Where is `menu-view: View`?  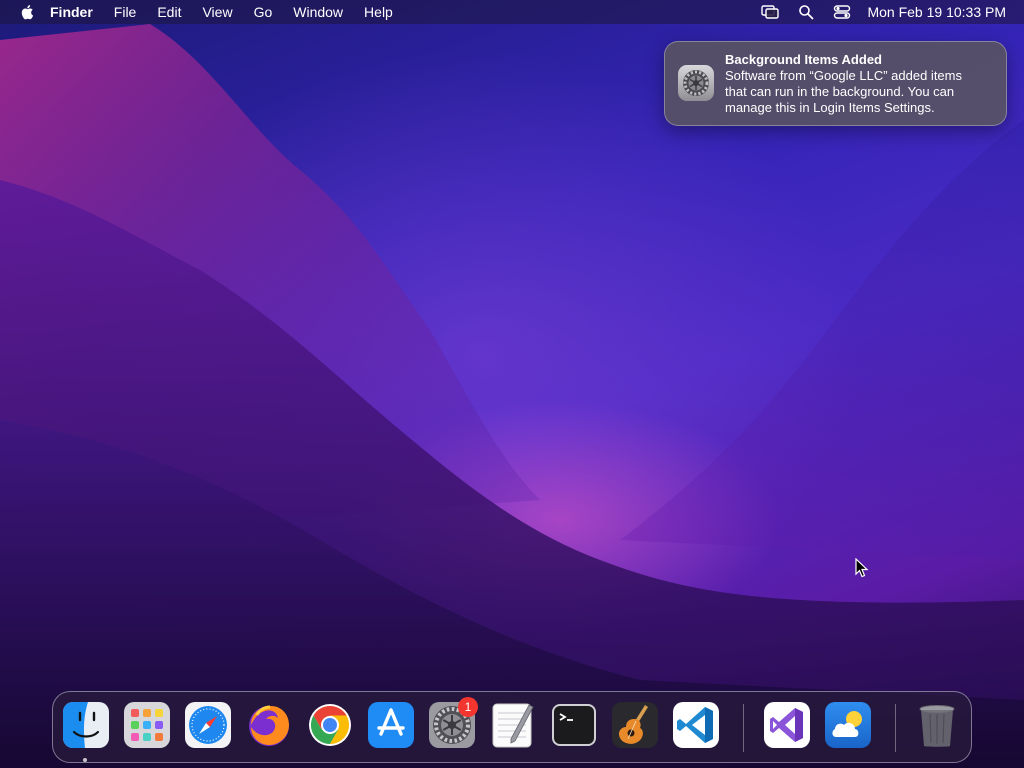
menu-view: View is located at coordinates (217, 12).